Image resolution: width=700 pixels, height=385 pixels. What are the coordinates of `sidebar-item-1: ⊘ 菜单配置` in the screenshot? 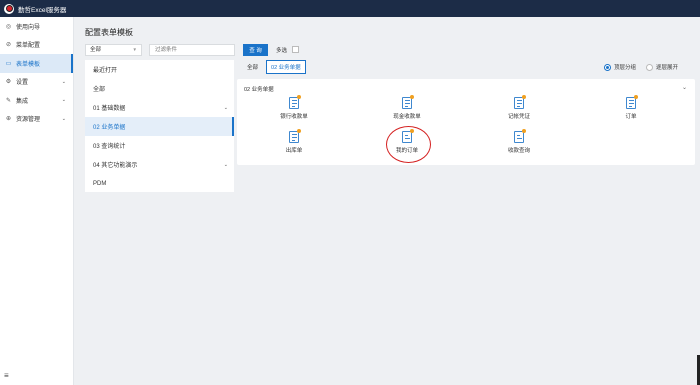 It's located at (36, 45).